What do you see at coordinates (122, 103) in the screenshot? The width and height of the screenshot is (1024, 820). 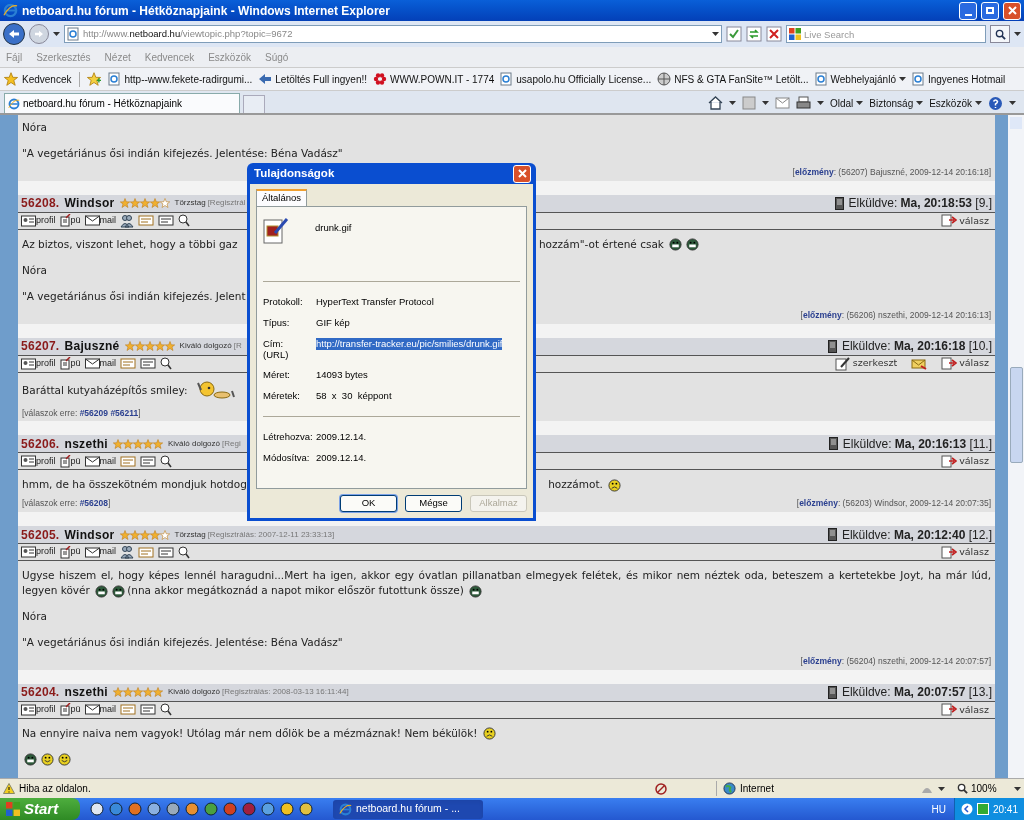 I see `browser-tab: netboard.hu fórum - Hétköznapjaink` at bounding box center [122, 103].